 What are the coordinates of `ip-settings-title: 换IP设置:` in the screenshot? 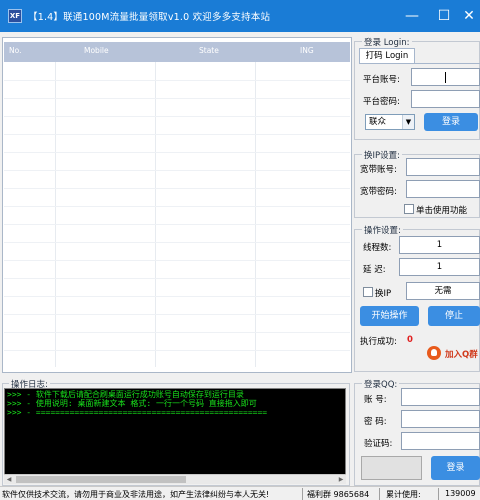 It's located at (382, 155).